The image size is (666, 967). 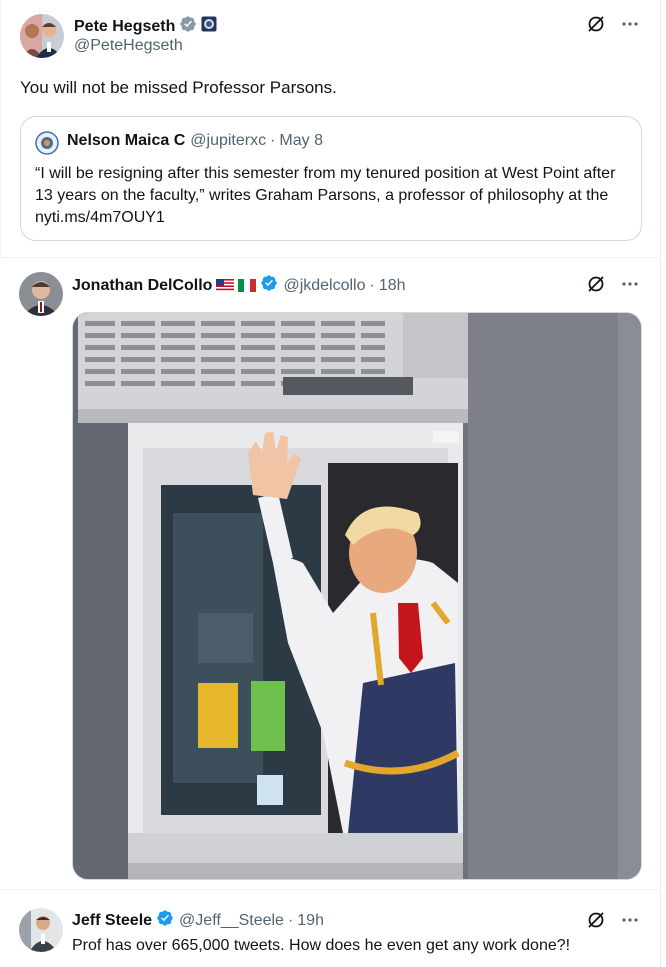 What do you see at coordinates (231, 921) in the screenshot?
I see `handle: @Jeff__Steele` at bounding box center [231, 921].